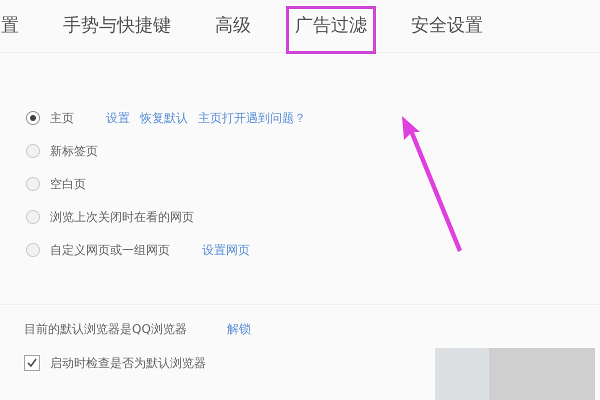 Image resolution: width=600 pixels, height=400 pixels. What do you see at coordinates (105, 329) in the screenshot?
I see `default-browser-status: 目前的默认浏览器是QQ浏览器` at bounding box center [105, 329].